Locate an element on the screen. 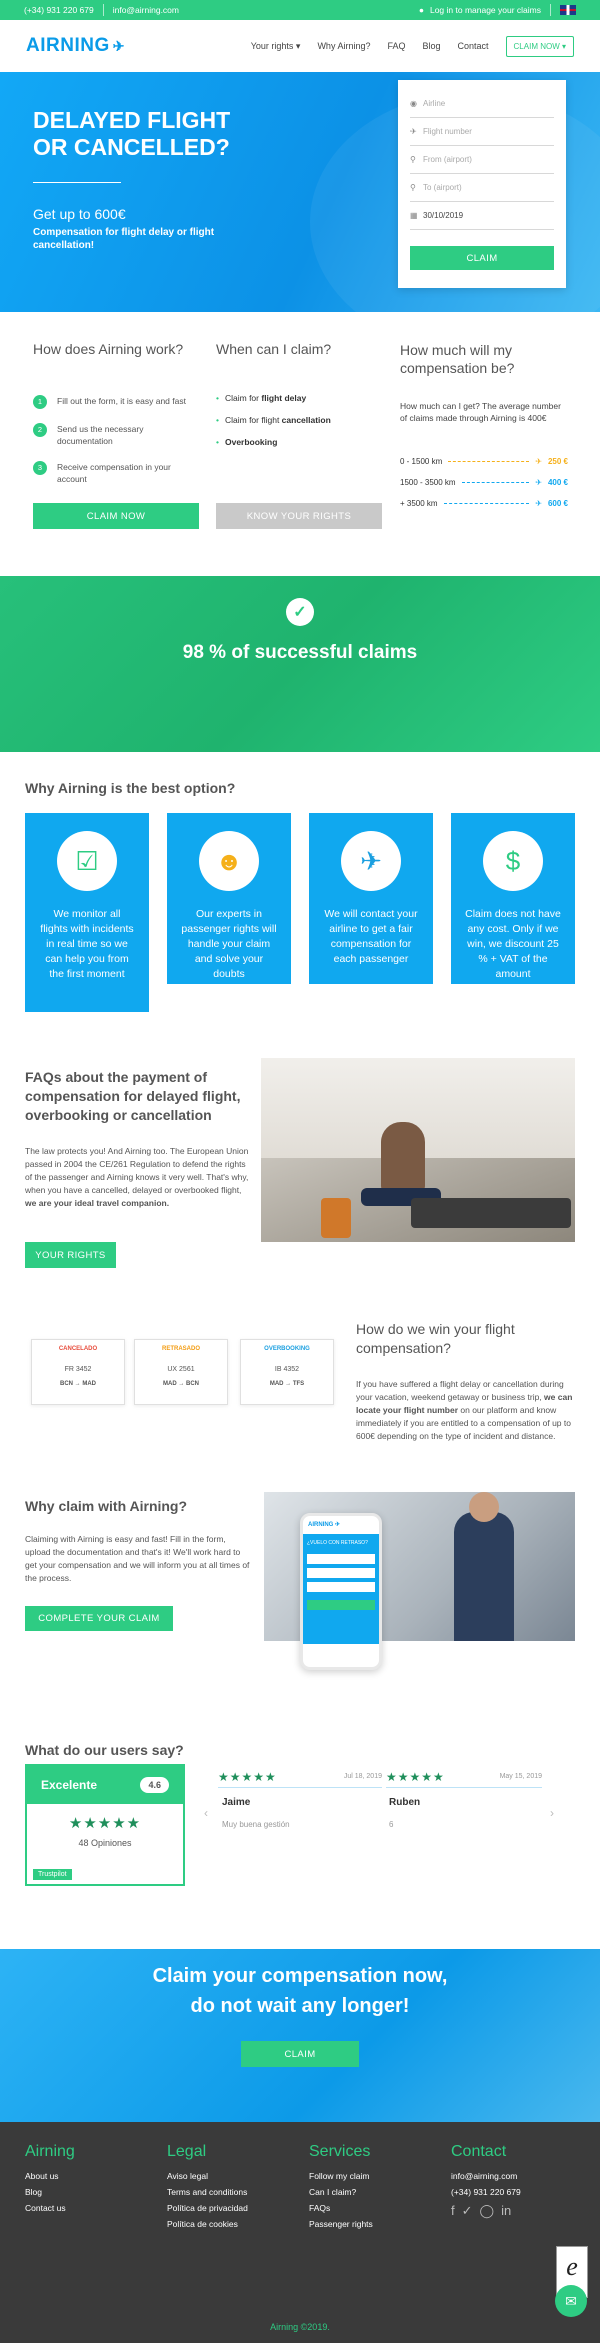 Image resolution: width=600 pixels, height=2343 pixels. login-label: Log in to manage your claims is located at coordinates (485, 10).